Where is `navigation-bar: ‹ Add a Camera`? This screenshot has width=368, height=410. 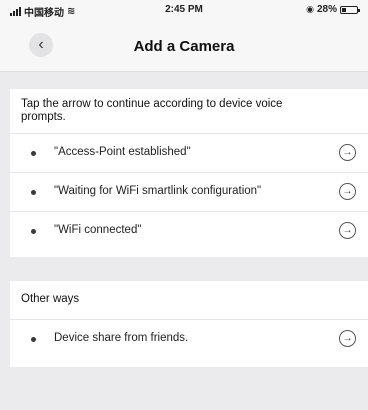
navigation-bar: ‹ Add a Camera is located at coordinates (184, 47).